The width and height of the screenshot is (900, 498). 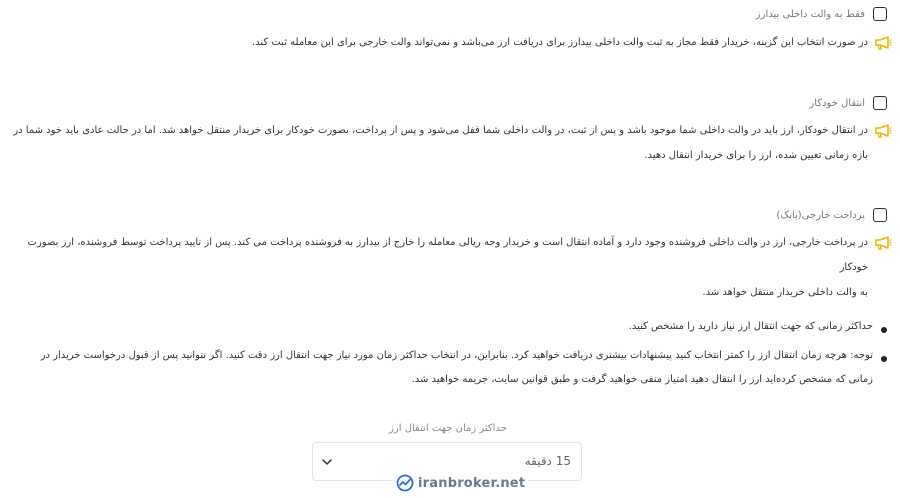 I want to click on external-payment-checkbox, so click(x=880, y=215).